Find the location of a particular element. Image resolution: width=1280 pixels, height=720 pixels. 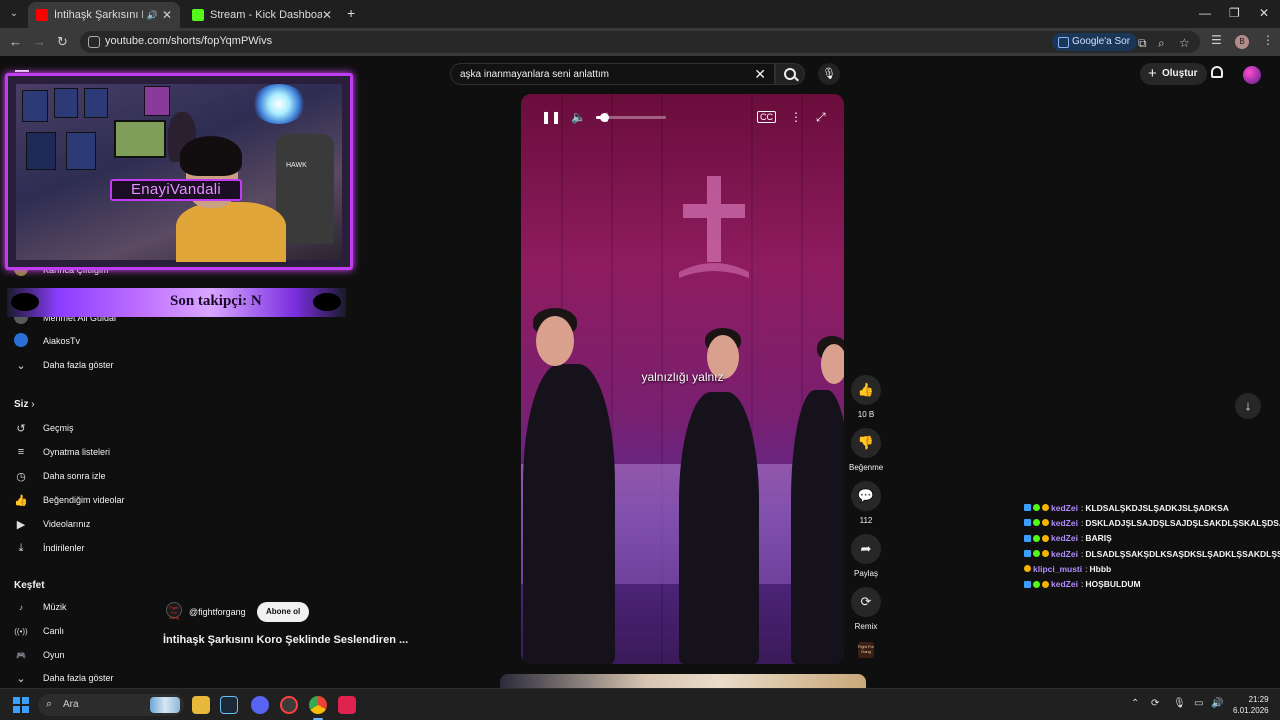

sidebar-item-playlists: ≡ Oynatma listeleri is located at coordinates (75, 452).